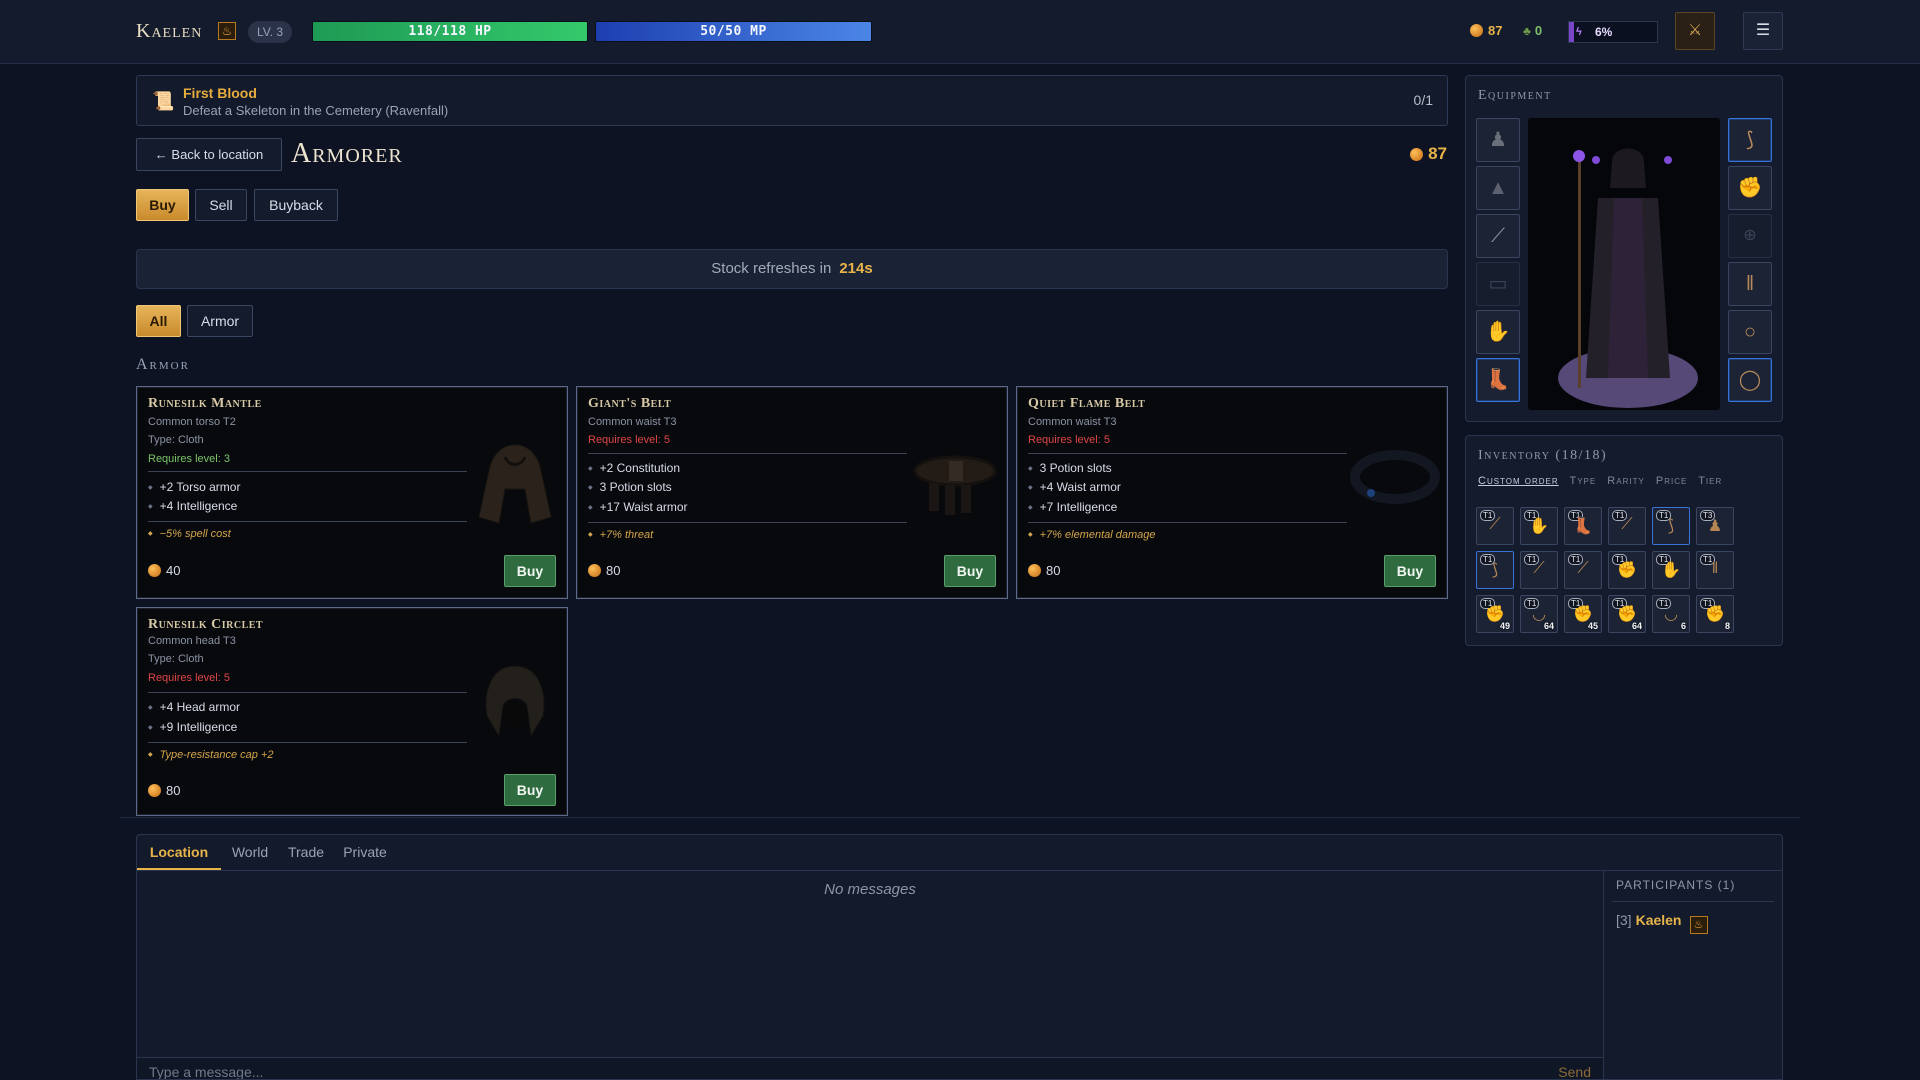 This screenshot has width=1920, height=1080. I want to click on inventory-slot: T1 ✊ 8, so click(1715, 614).